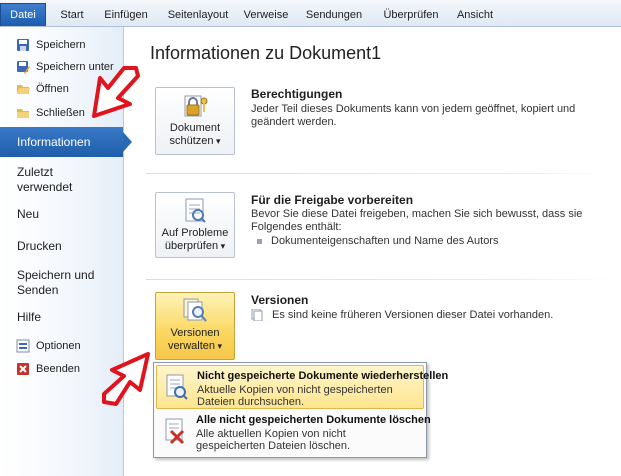  Describe the element at coordinates (175, 431) in the screenshot. I see `delete-document-icon` at that location.